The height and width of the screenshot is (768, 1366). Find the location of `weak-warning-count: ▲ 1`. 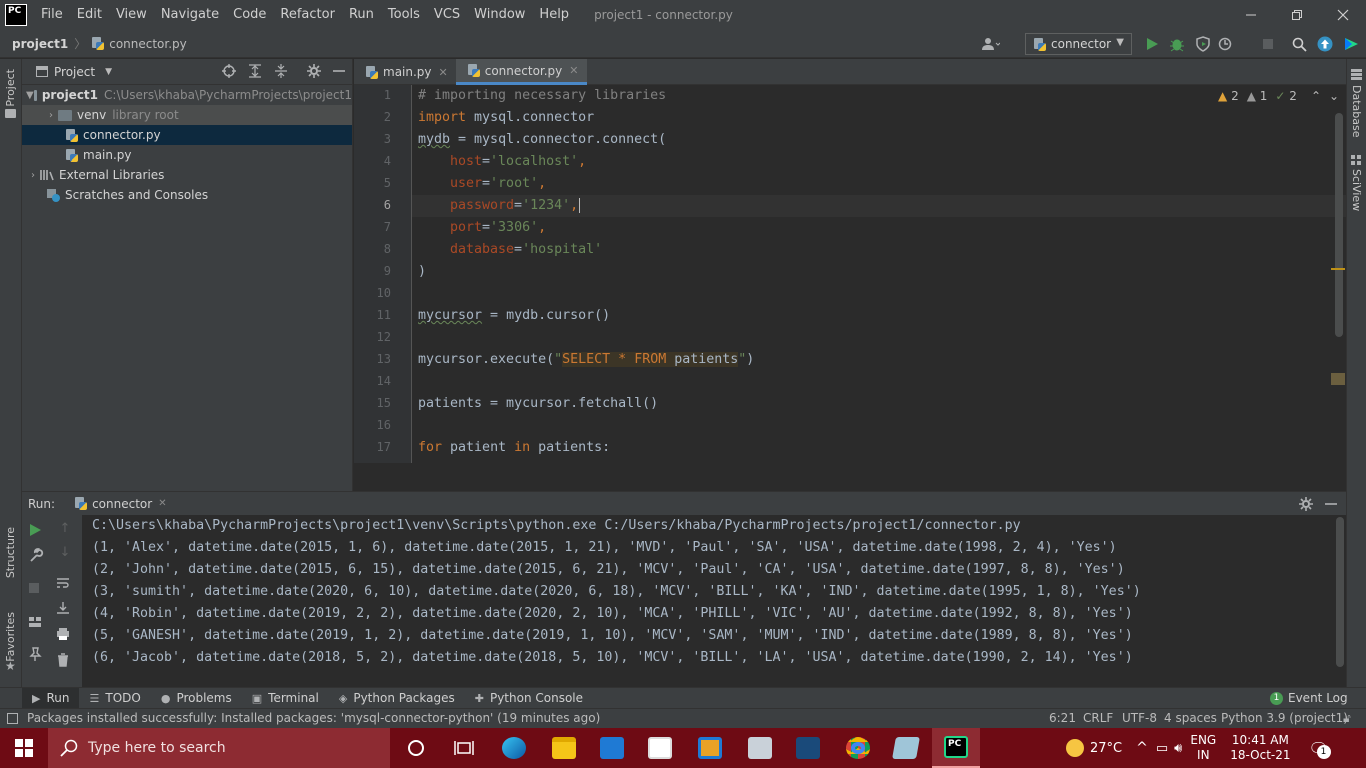

weak-warning-count: ▲ 1 is located at coordinates (1257, 96).